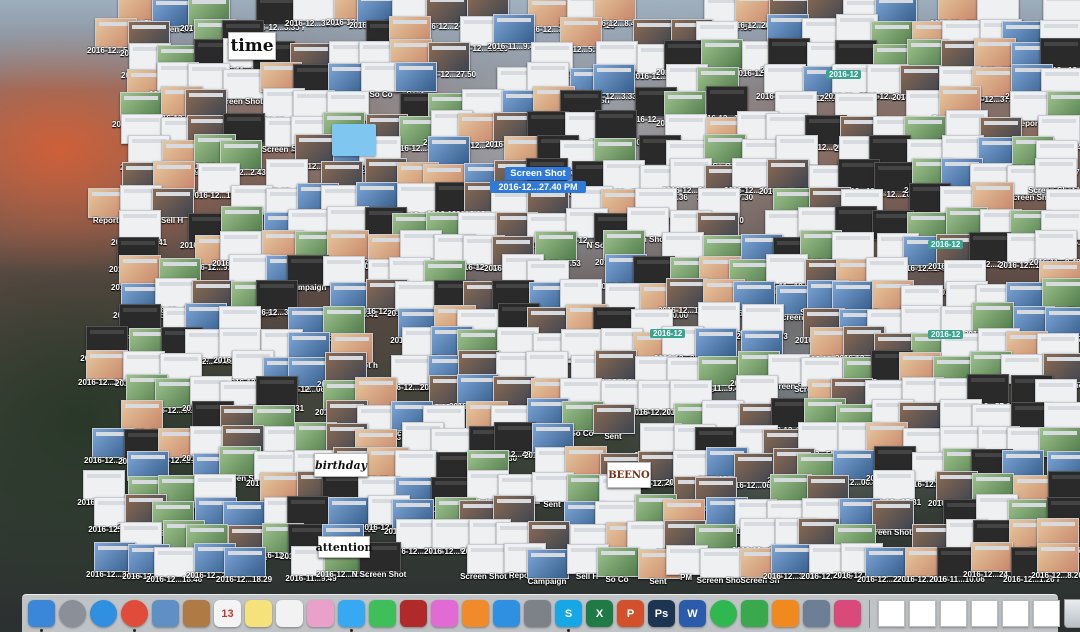 This screenshot has width=1080, height=632. I want to click on screenshot-app-icon, so click(847, 613).